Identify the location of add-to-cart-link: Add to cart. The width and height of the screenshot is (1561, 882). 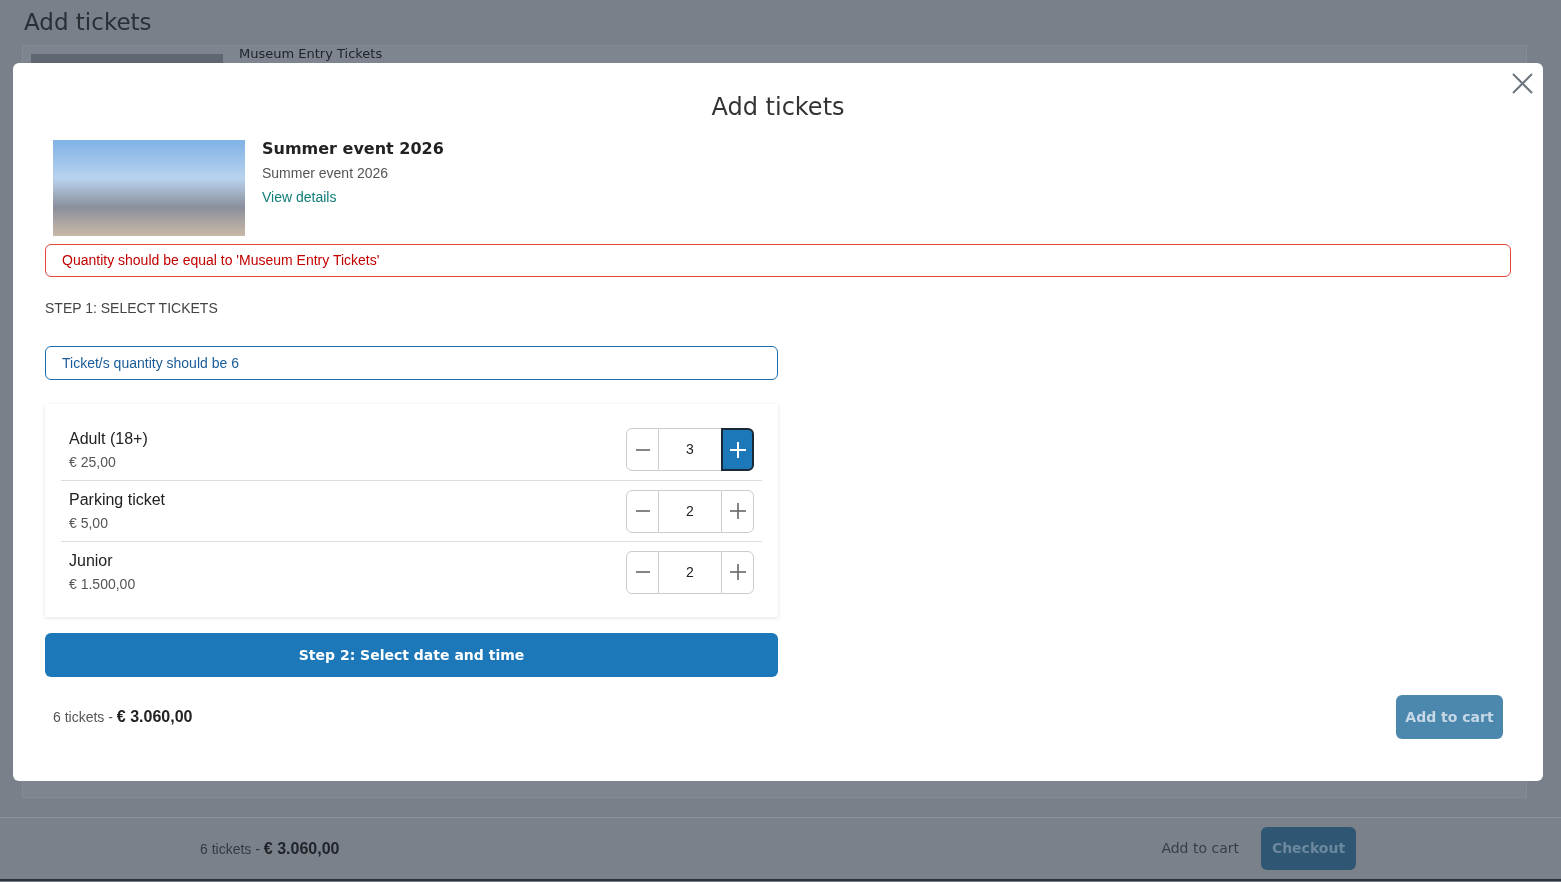
(1200, 848).